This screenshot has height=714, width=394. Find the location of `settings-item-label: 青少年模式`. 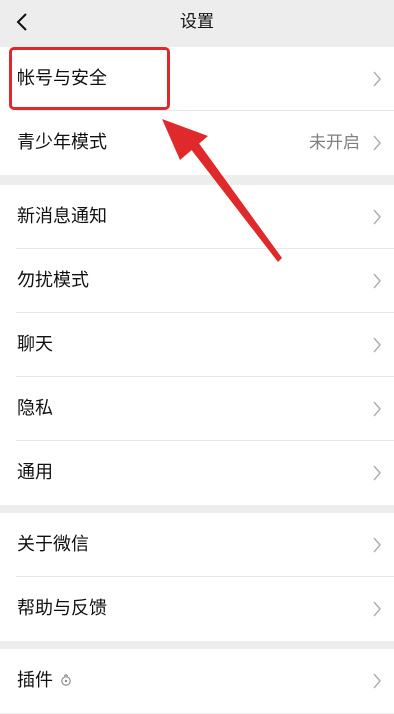

settings-item-label: 青少年模式 is located at coordinates (62, 142).